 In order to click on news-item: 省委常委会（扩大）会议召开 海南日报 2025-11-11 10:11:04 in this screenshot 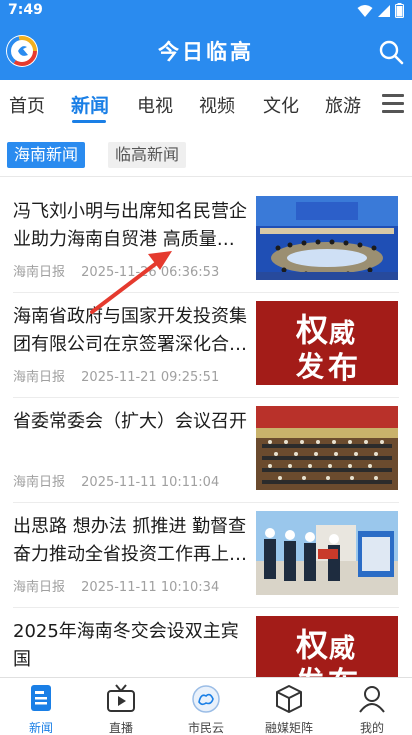, I will do `click(206, 450)`.